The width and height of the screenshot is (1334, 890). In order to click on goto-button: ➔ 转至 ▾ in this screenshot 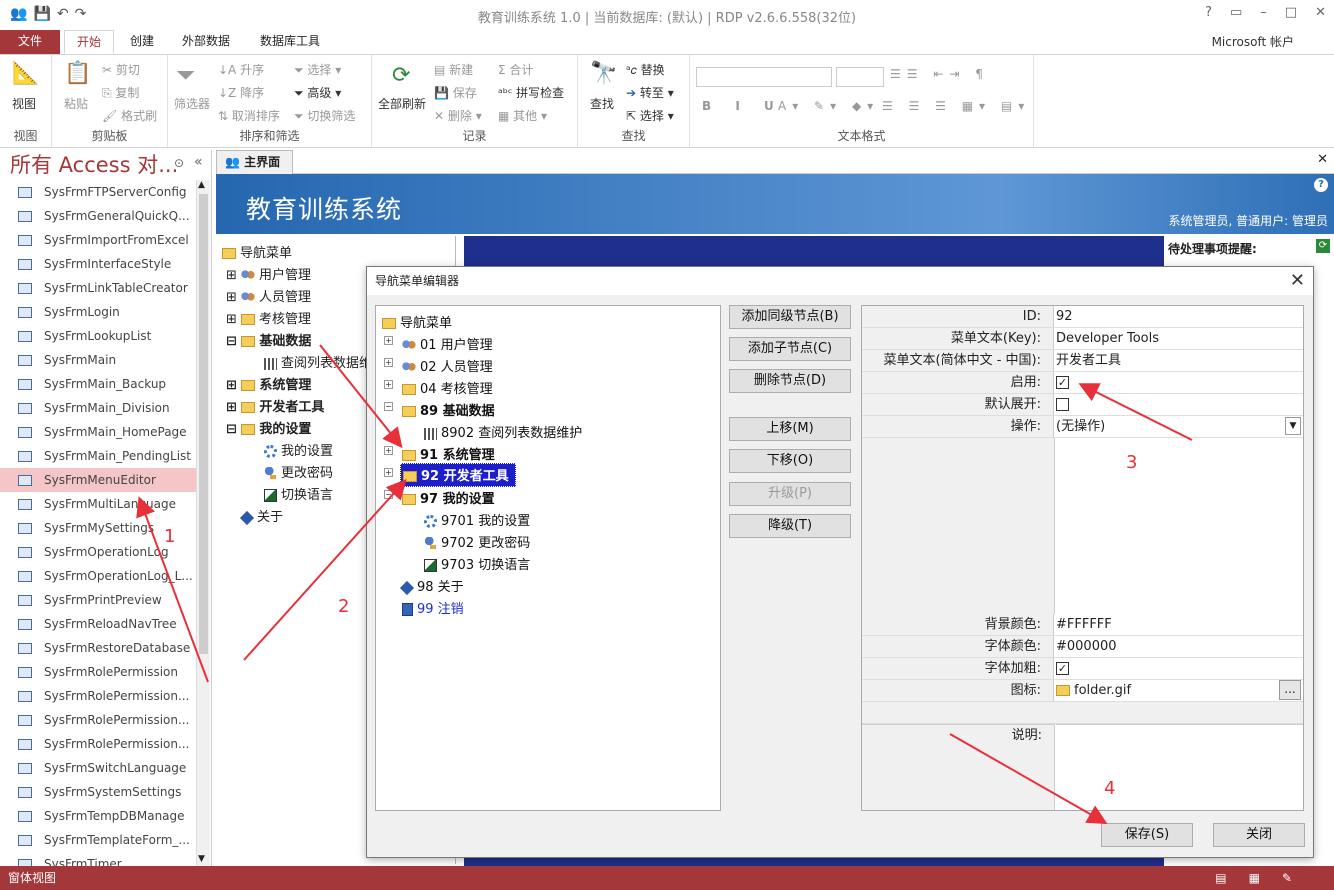, I will do `click(650, 92)`.